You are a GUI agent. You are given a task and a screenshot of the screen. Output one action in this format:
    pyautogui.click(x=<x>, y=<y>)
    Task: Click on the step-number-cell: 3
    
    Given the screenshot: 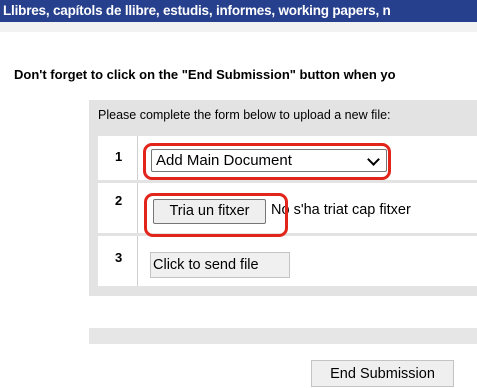 What is the action you would take?
    pyautogui.click(x=118, y=261)
    